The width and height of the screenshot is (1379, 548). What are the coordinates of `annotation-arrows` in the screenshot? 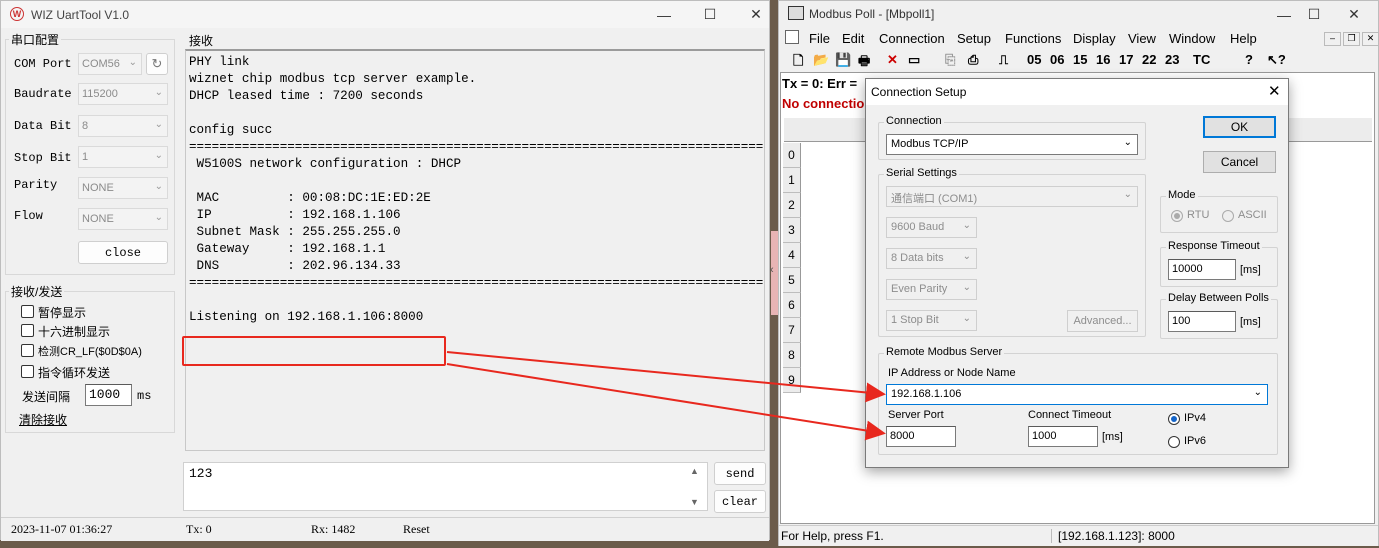 It's located at (666, 396).